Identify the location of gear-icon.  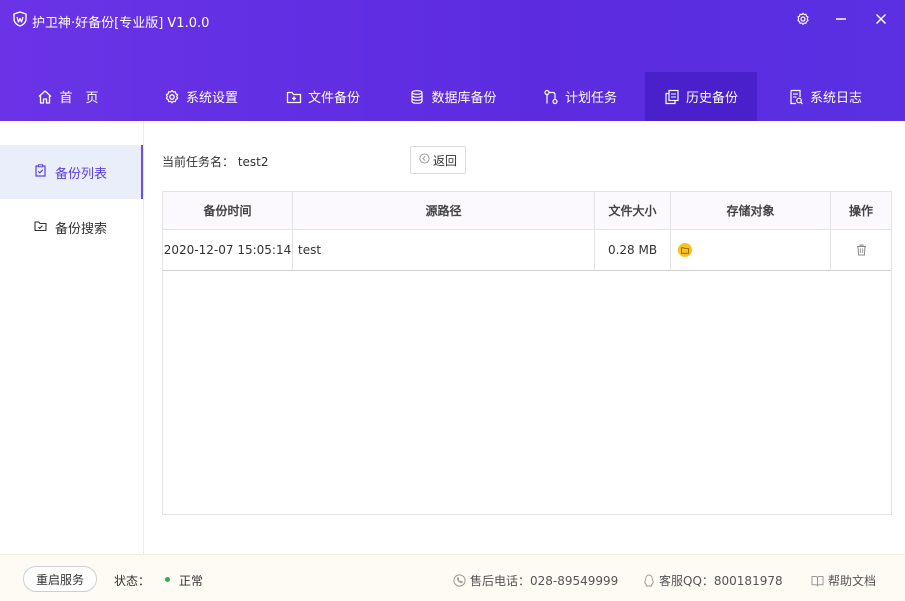
(172, 97).